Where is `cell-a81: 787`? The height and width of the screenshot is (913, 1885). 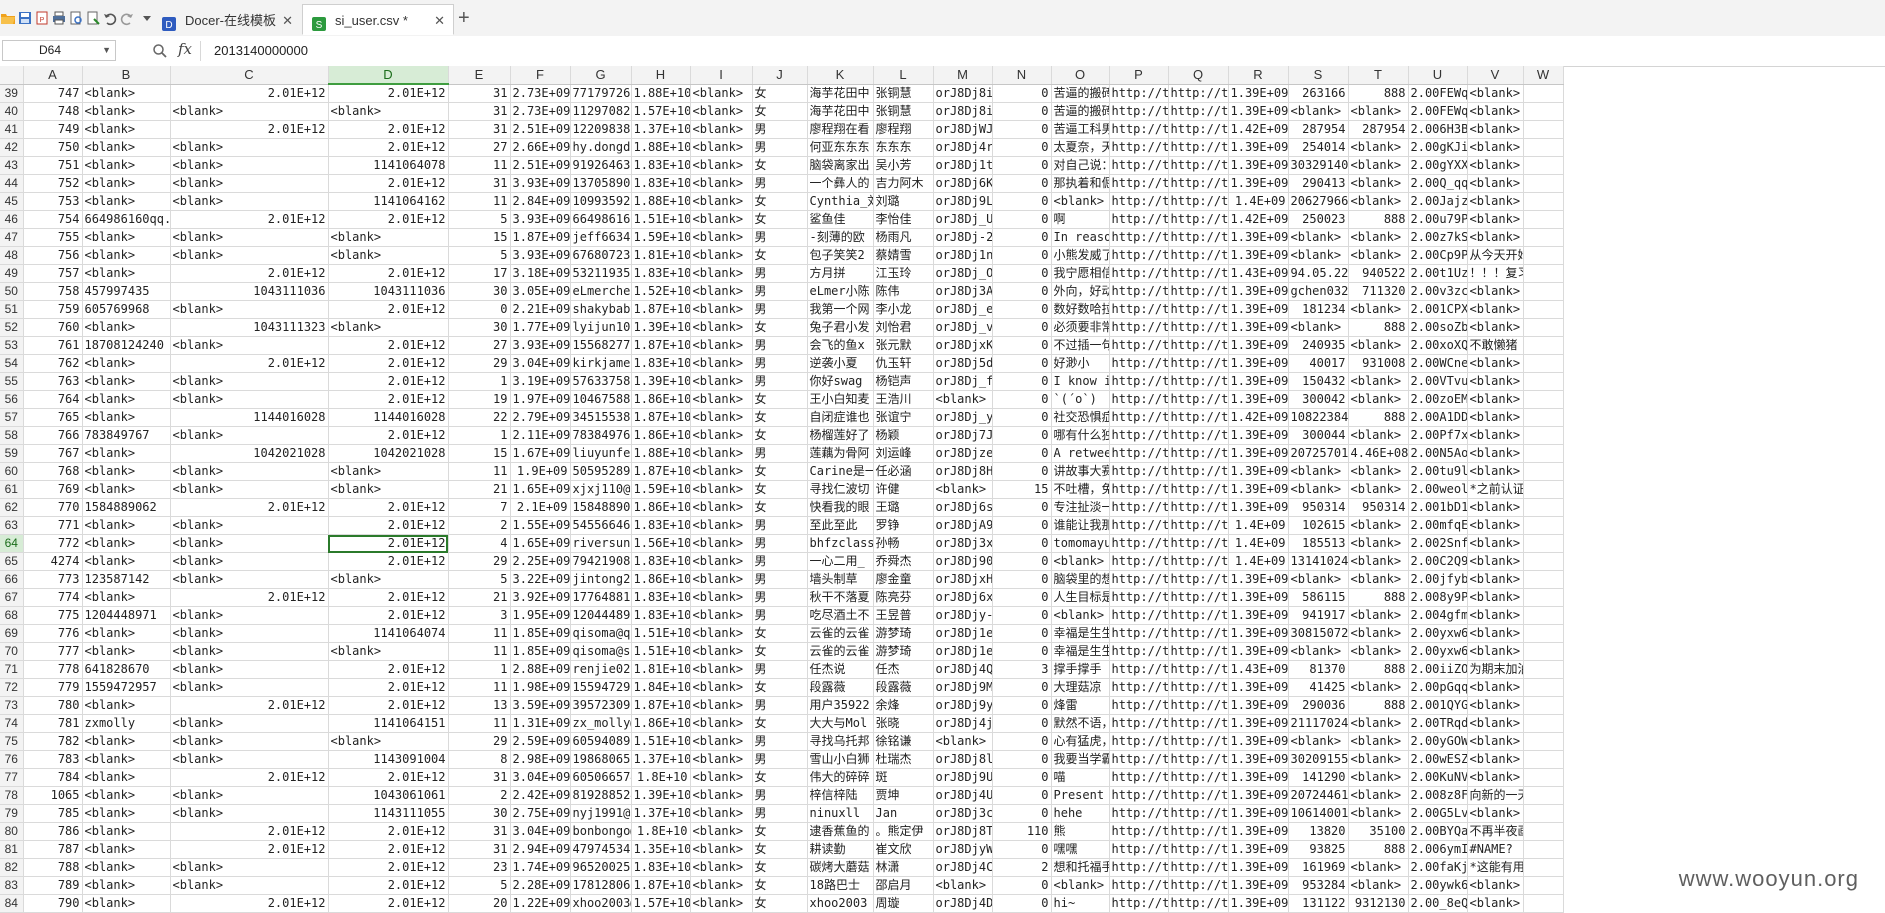
cell-a81: 787 is located at coordinates (53, 849).